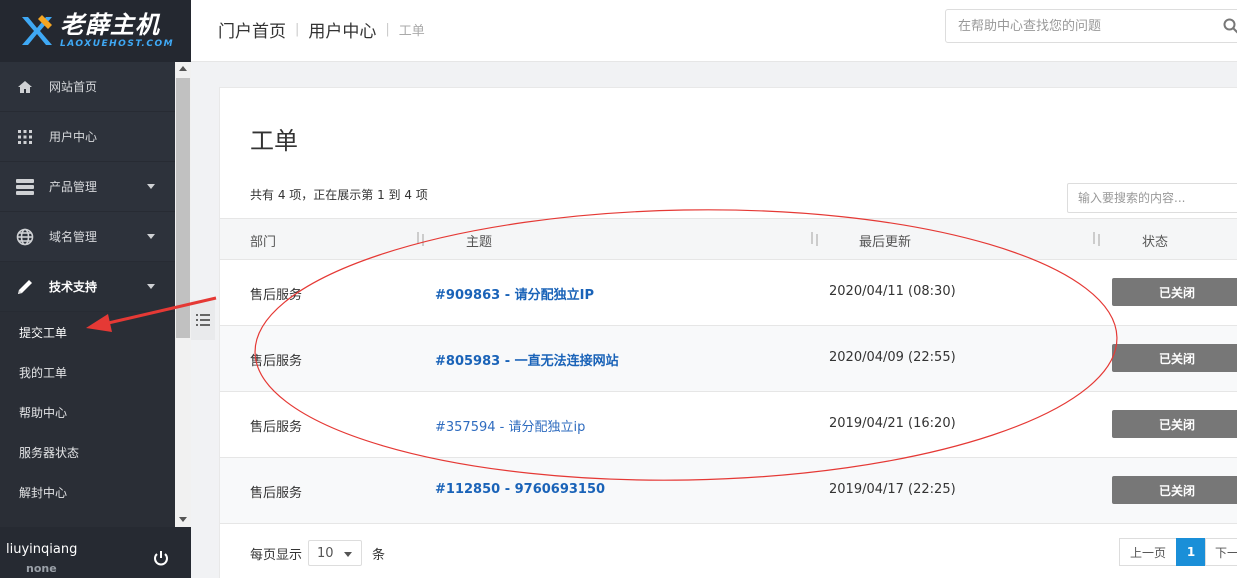 The image size is (1237, 578). Describe the element at coordinates (252, 29) in the screenshot. I see `breadcrumb-portal-home: 门户首页` at that location.